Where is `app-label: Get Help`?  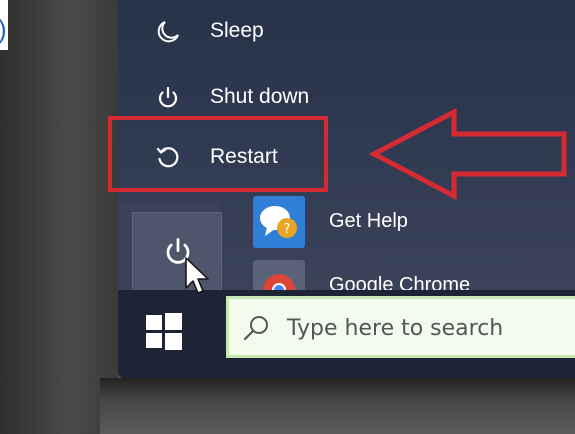 app-label: Get Help is located at coordinates (368, 221).